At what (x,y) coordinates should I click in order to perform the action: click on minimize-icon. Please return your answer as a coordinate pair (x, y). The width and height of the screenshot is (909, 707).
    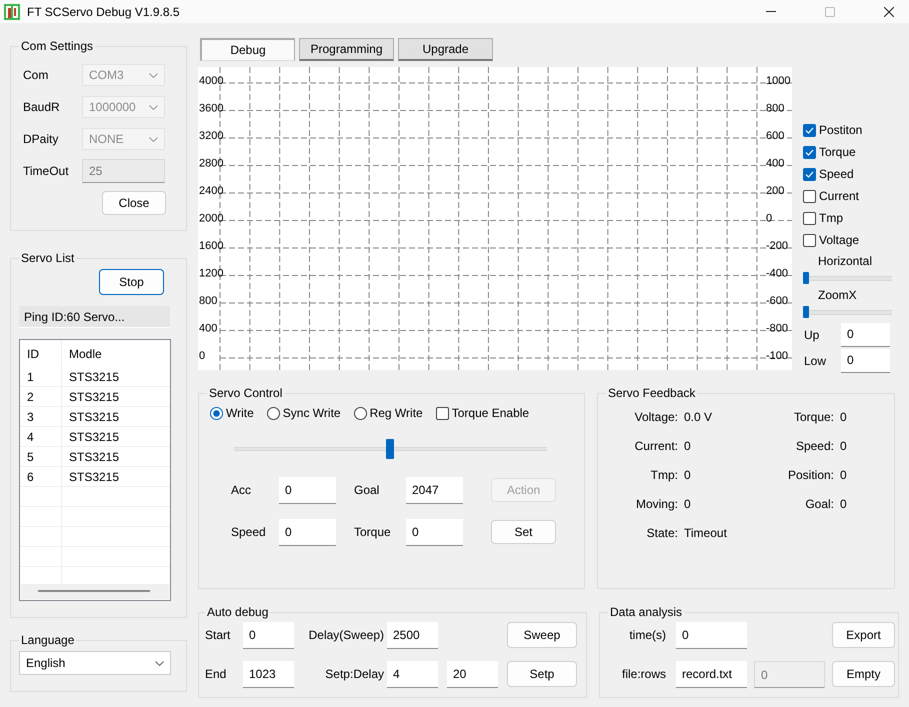
    Looking at the image, I should click on (771, 11).